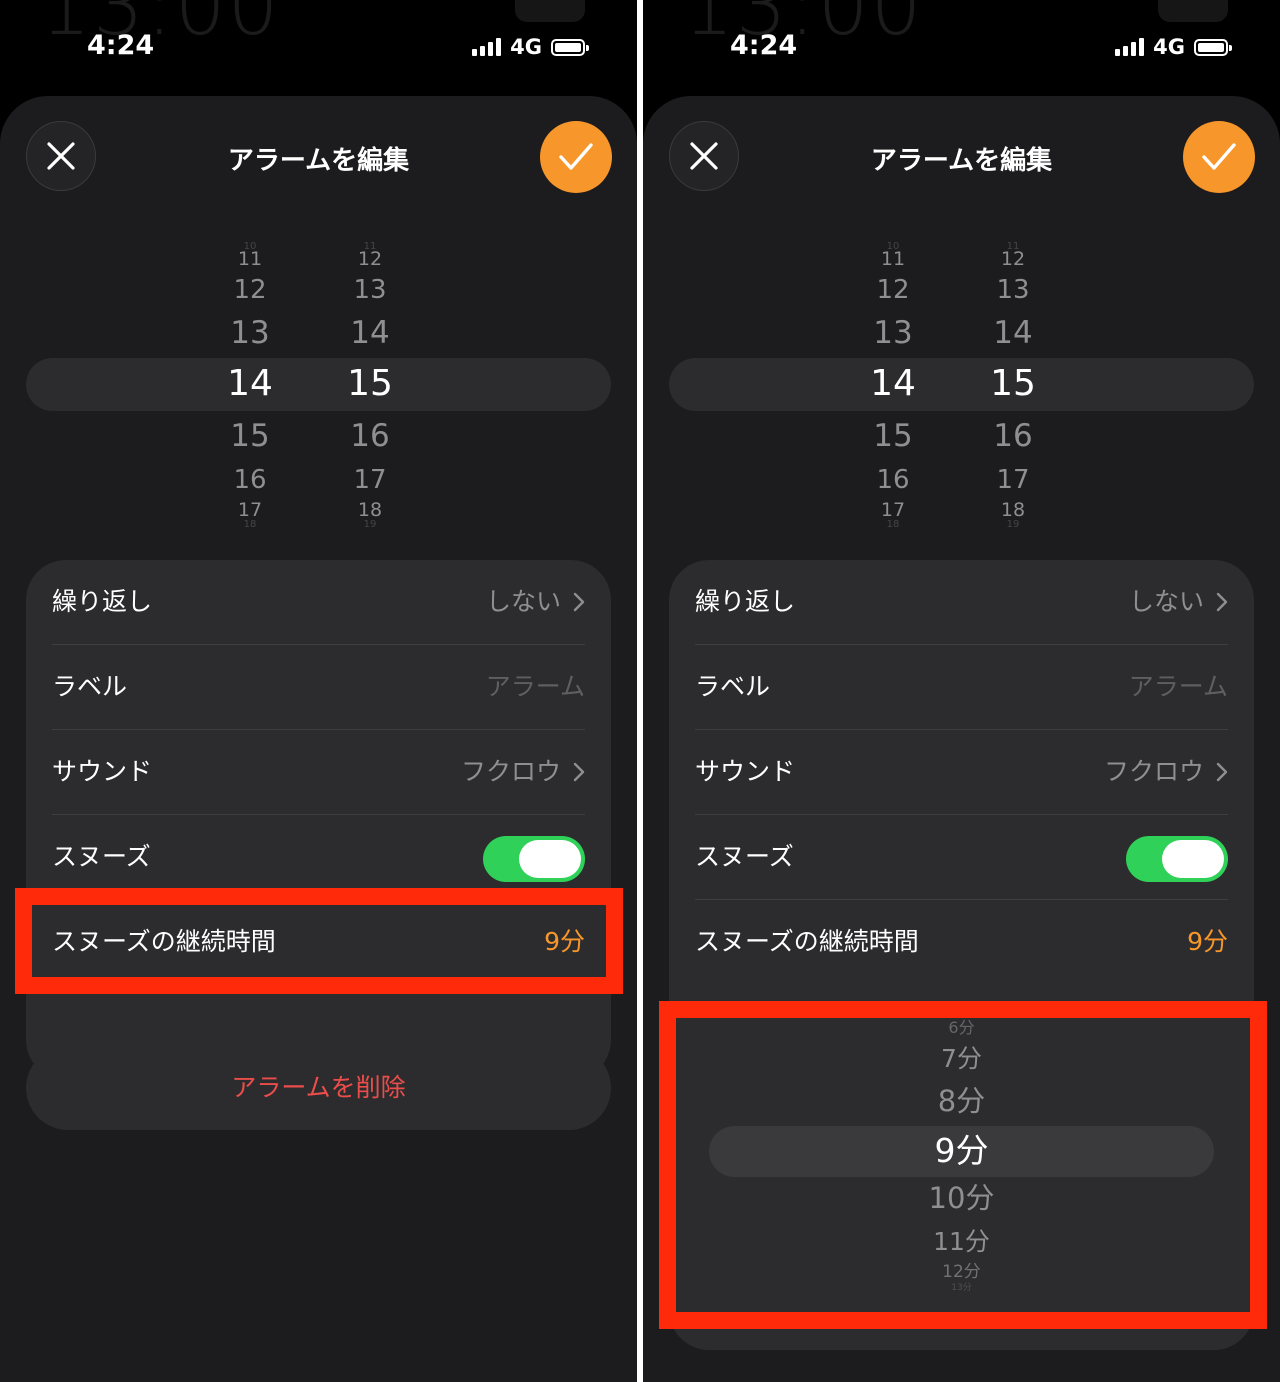 Image resolution: width=1280 pixels, height=1382 pixels. What do you see at coordinates (807, 941) in the screenshot?
I see `snooze-duration-label: スヌーズの継続時間` at bounding box center [807, 941].